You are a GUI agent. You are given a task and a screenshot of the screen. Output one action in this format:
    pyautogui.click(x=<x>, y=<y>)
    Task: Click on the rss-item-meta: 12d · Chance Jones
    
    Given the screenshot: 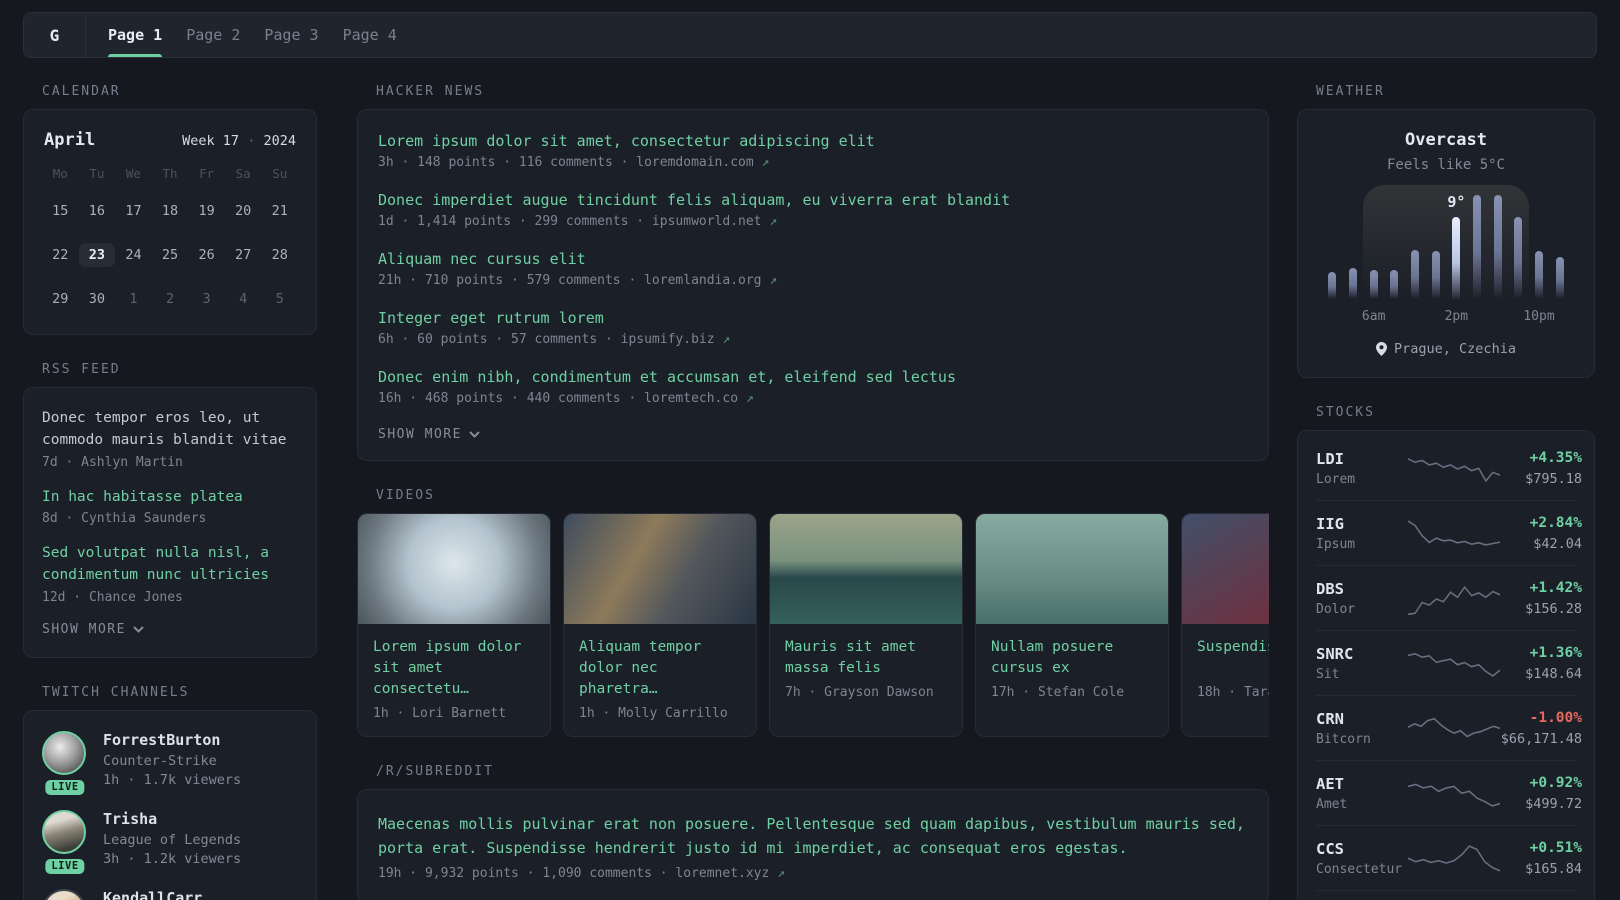 What is the action you would take?
    pyautogui.click(x=112, y=597)
    